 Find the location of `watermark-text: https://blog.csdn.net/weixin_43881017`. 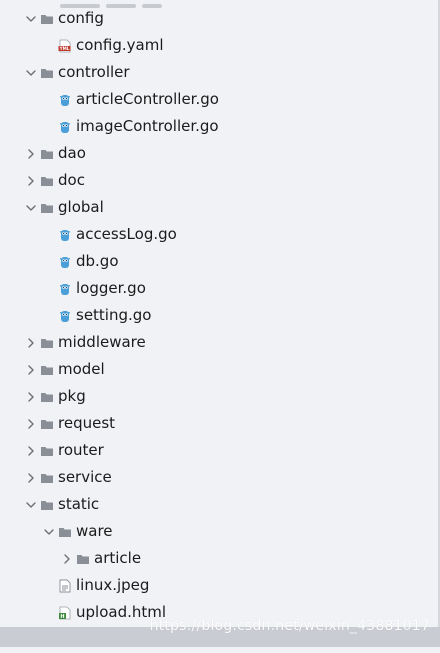

watermark-text: https://blog.csdn.net/weixin_43881017 is located at coordinates (289, 626).